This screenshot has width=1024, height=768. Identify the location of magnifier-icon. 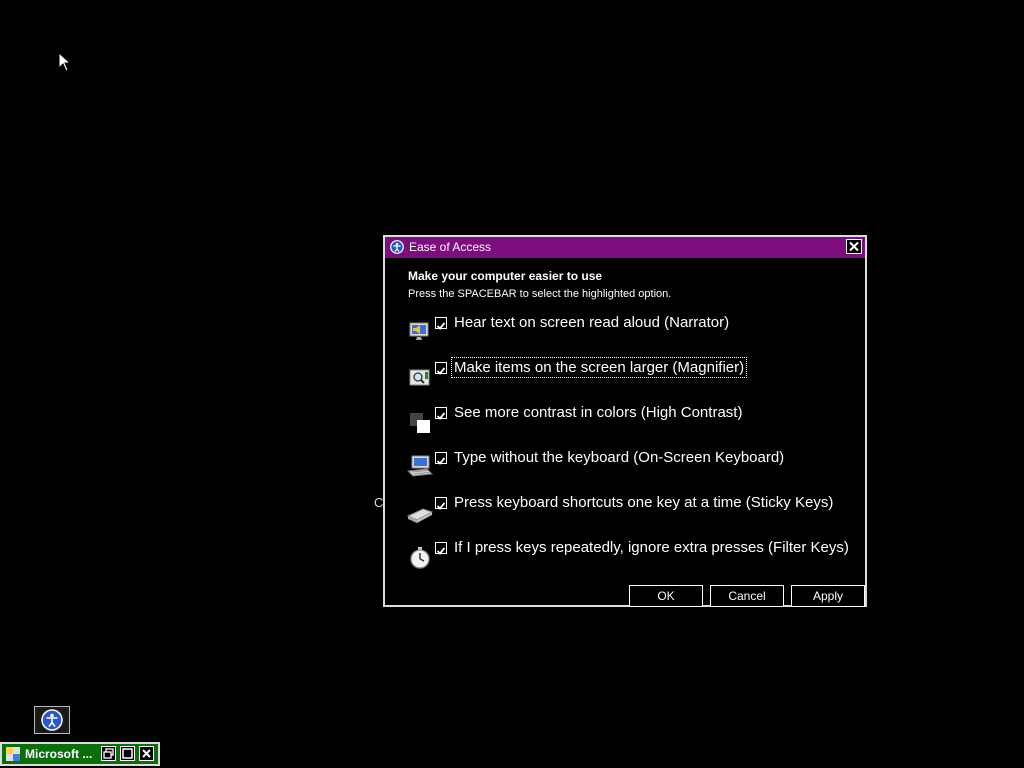
(419, 377).